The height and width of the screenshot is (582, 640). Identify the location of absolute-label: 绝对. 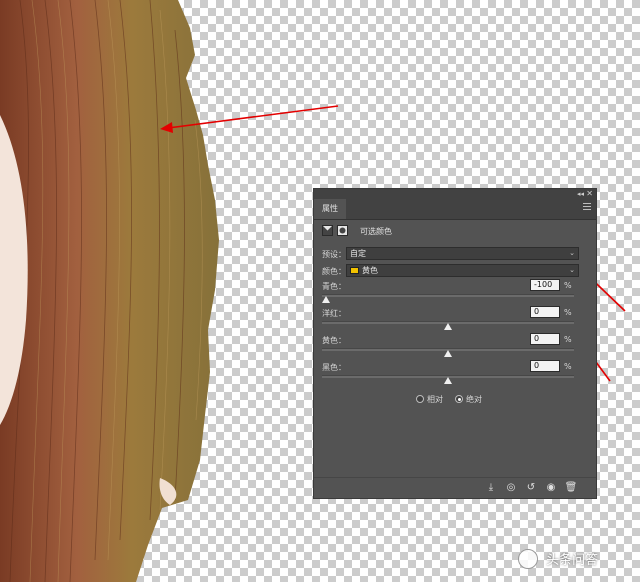
(474, 399).